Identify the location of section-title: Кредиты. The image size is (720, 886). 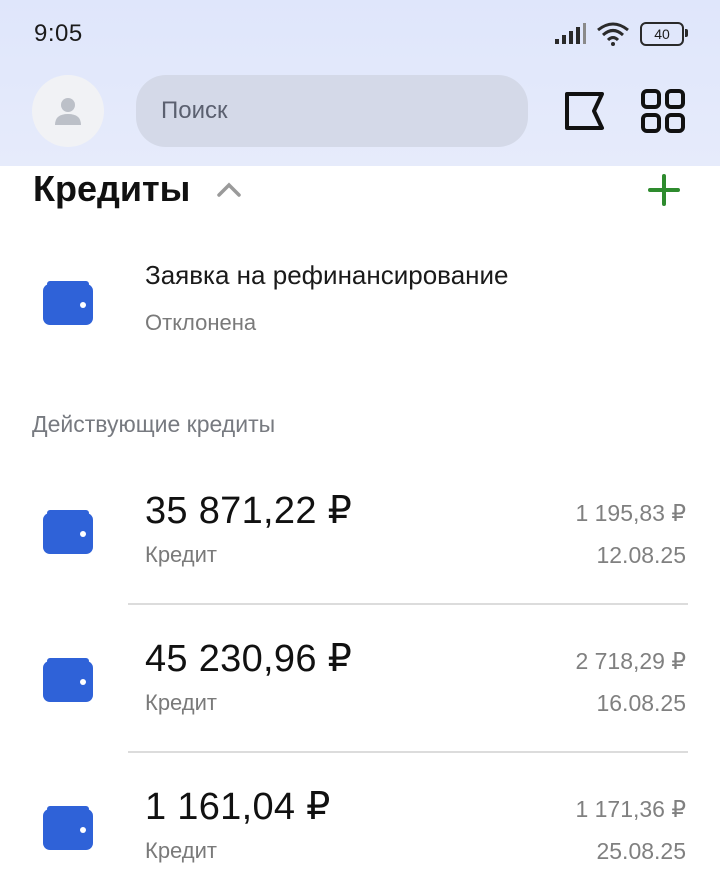
(111, 189).